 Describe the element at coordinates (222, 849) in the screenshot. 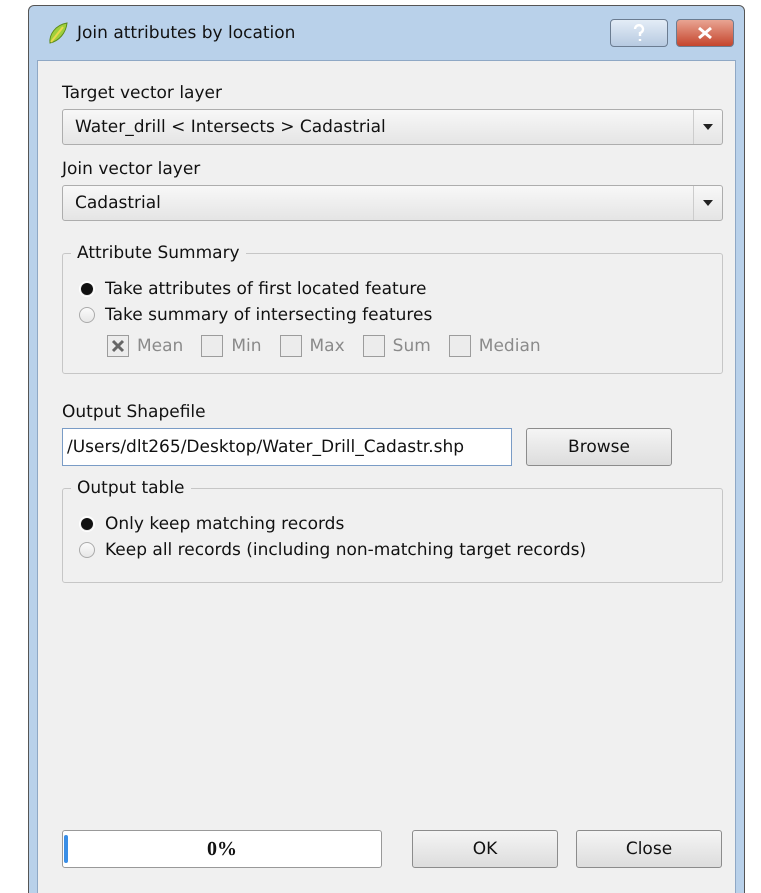

I see `progress-reading: 0%` at that location.